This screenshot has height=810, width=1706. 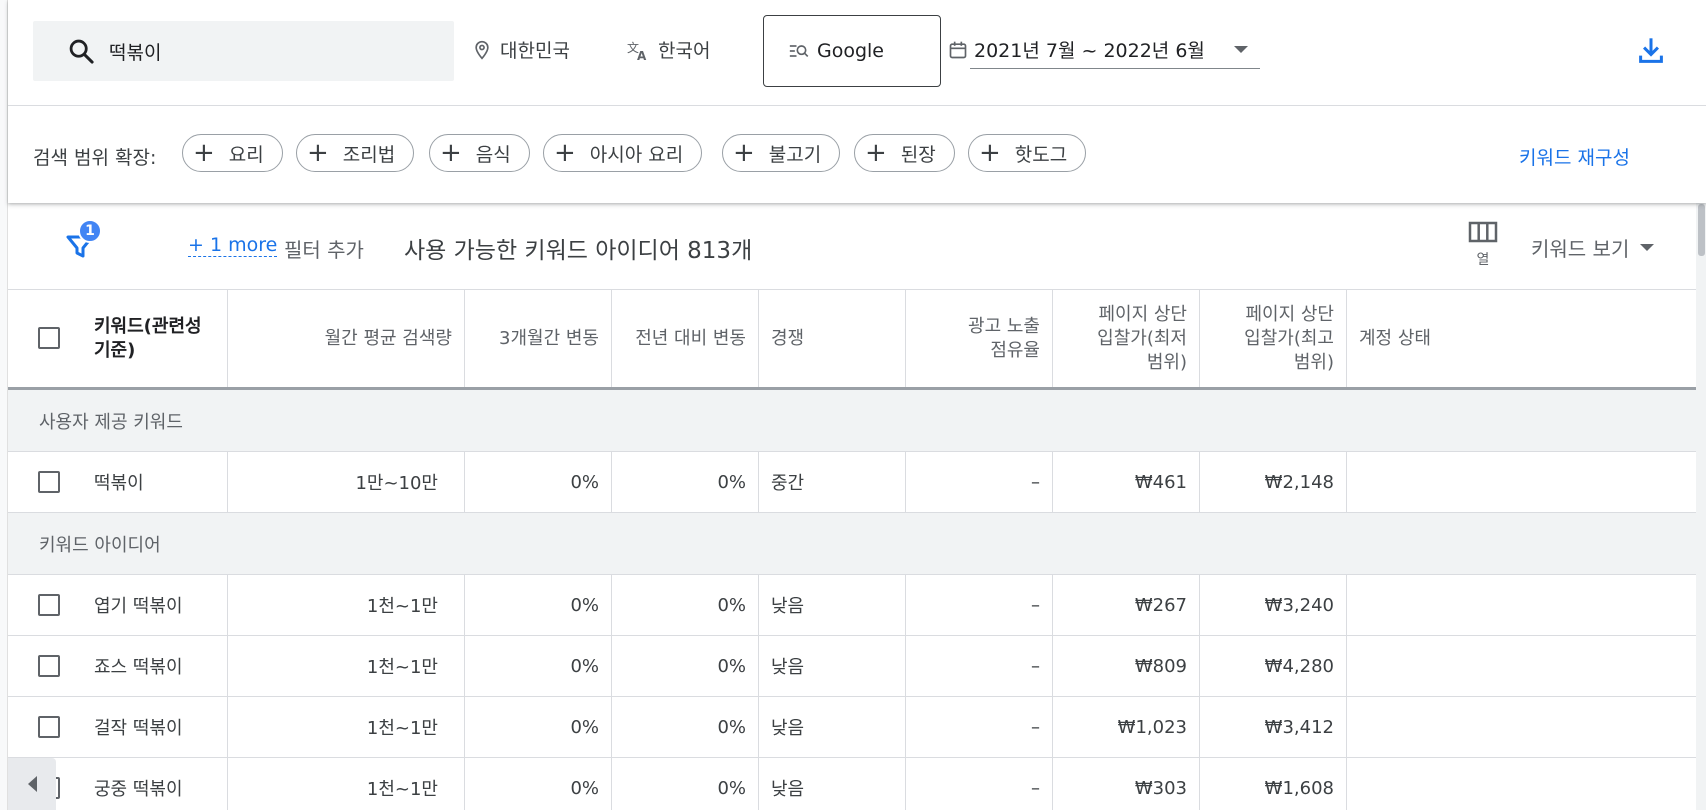 I want to click on table-row: 떡볶이 1만~10만 0% 0% 중간 – ₩461 ₩2,148, so click(x=853, y=482).